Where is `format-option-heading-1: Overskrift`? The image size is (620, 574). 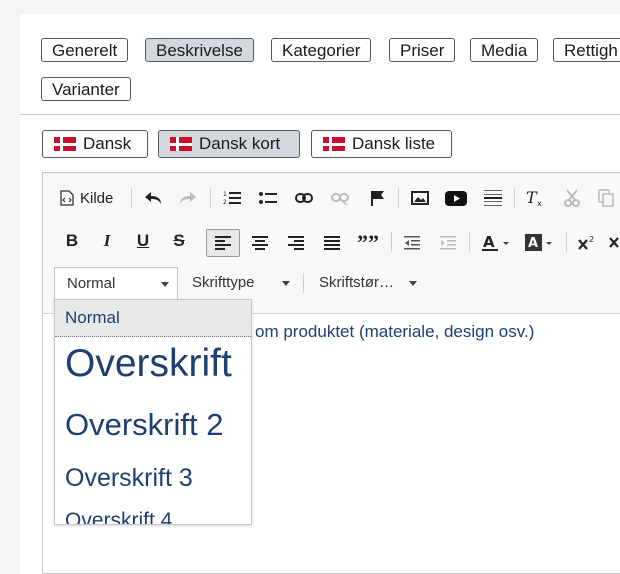
format-option-heading-1: Overskrift is located at coordinates (148, 364).